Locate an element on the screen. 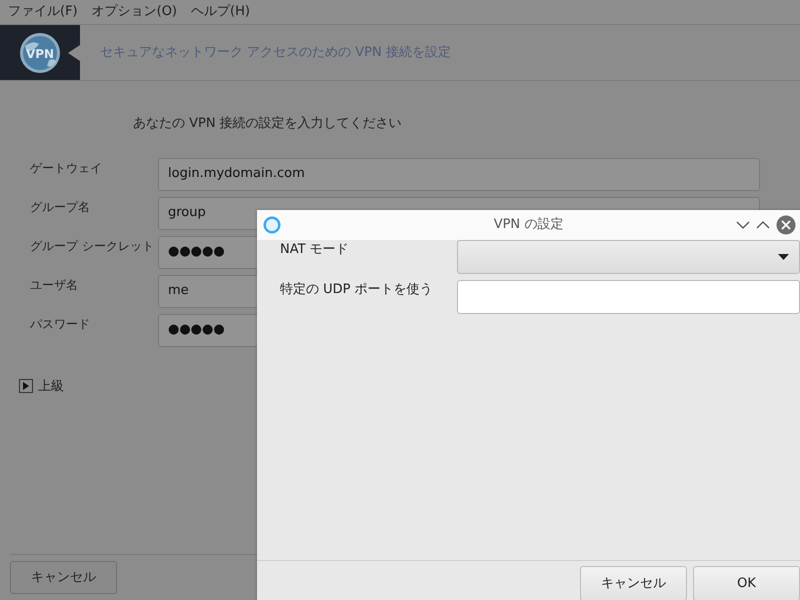 This screenshot has width=800, height=600. field-label: パスワード is located at coordinates (60, 324).